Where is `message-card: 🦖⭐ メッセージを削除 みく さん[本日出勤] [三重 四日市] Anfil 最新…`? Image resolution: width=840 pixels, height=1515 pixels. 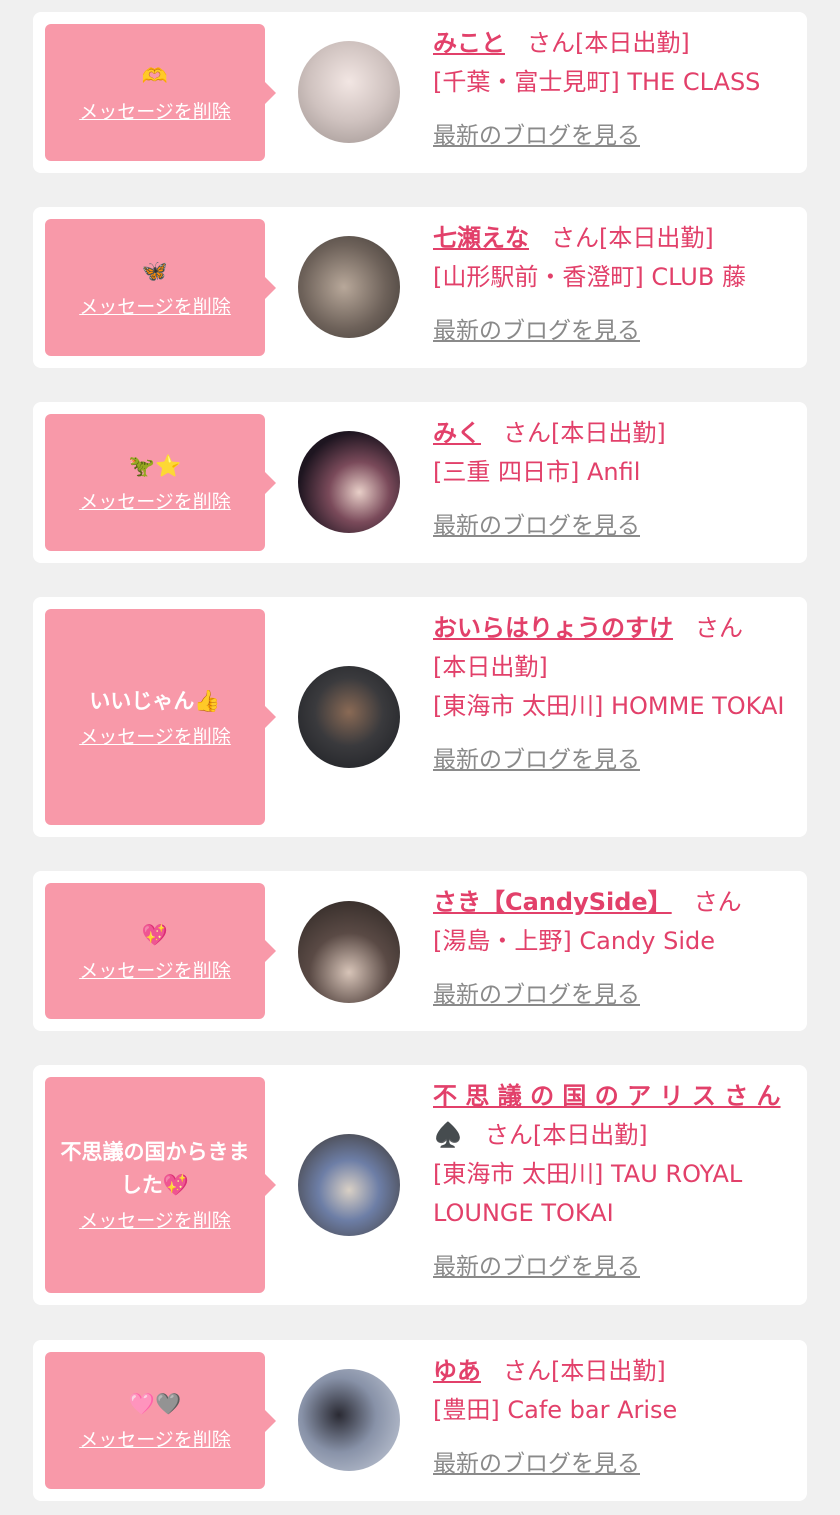
message-card: 🦖⭐ メッセージを削除 みく さん[本日出勤] [三重 四日市] Anfil 最新… is located at coordinates (420, 482).